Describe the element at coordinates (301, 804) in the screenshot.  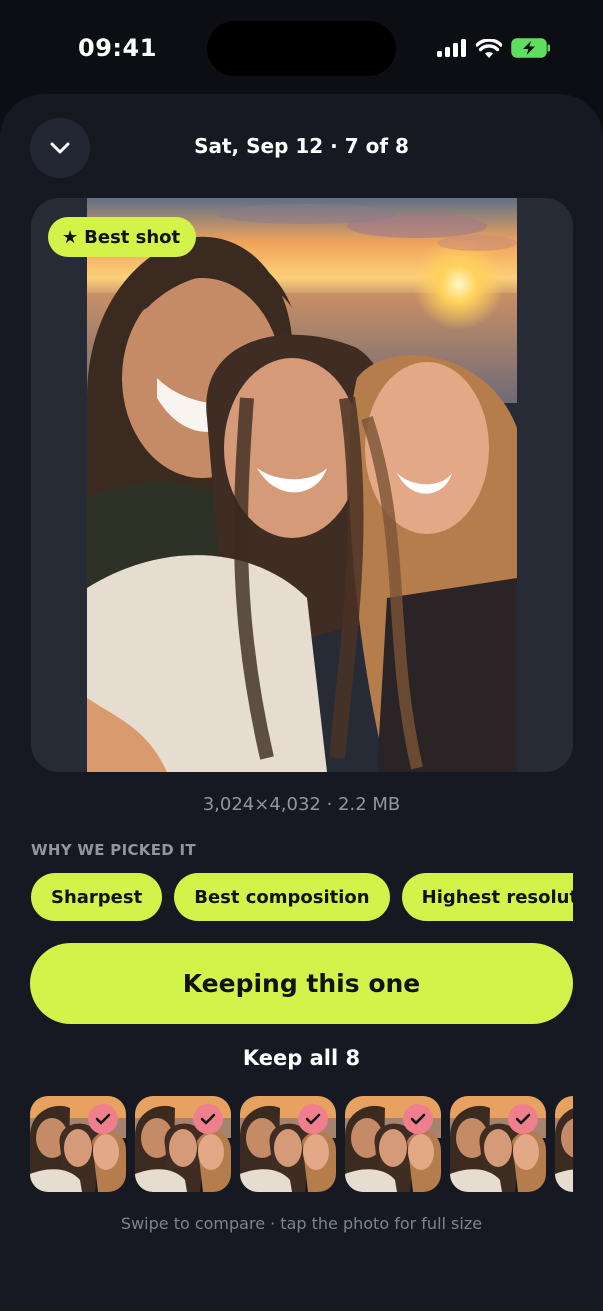
I see `photo-metadata: 3,024×4,032 · 2.2 MB` at that location.